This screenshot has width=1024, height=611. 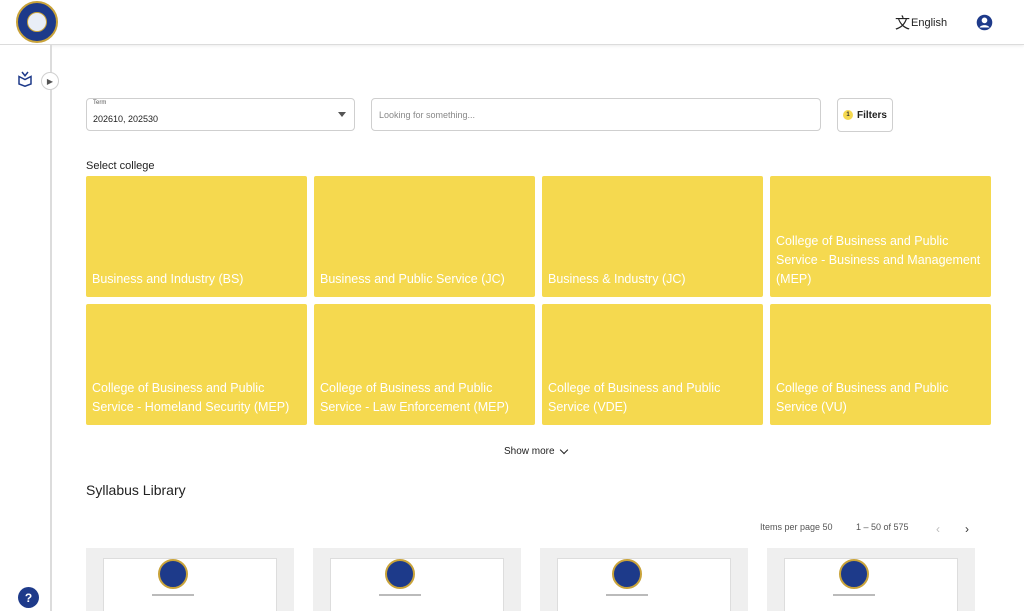 I want to click on term-label: Term, so click(x=100, y=103).